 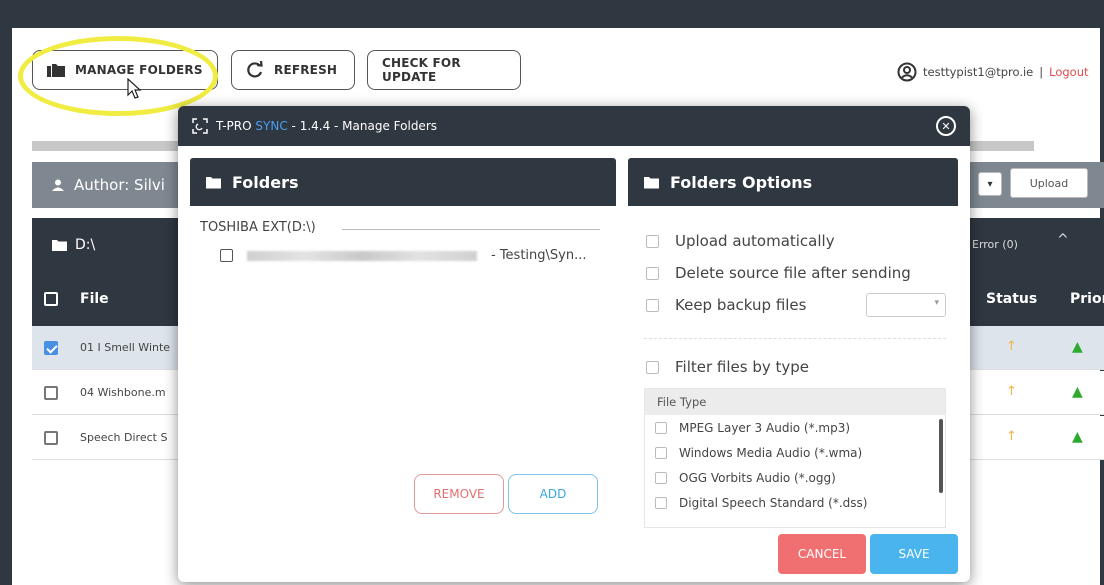 I want to click on delete-source-label: Delete source file after sending, so click(x=793, y=273).